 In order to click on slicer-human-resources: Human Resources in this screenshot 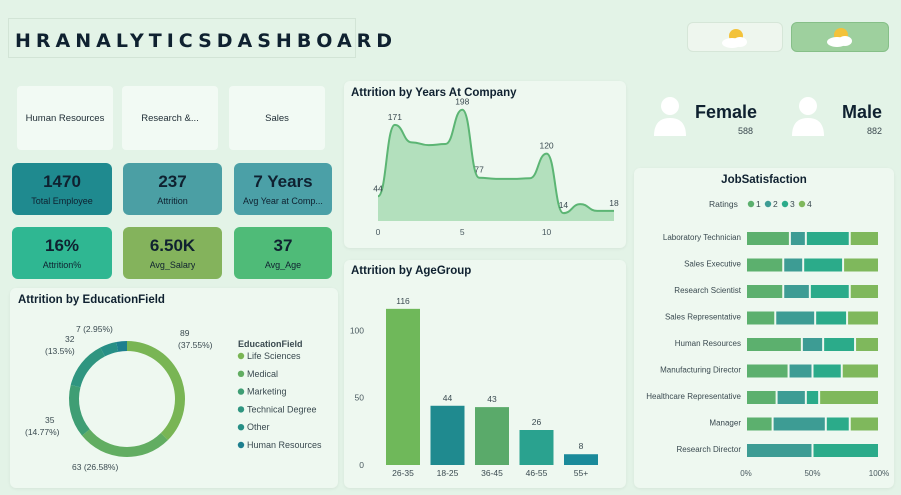, I will do `click(65, 118)`.